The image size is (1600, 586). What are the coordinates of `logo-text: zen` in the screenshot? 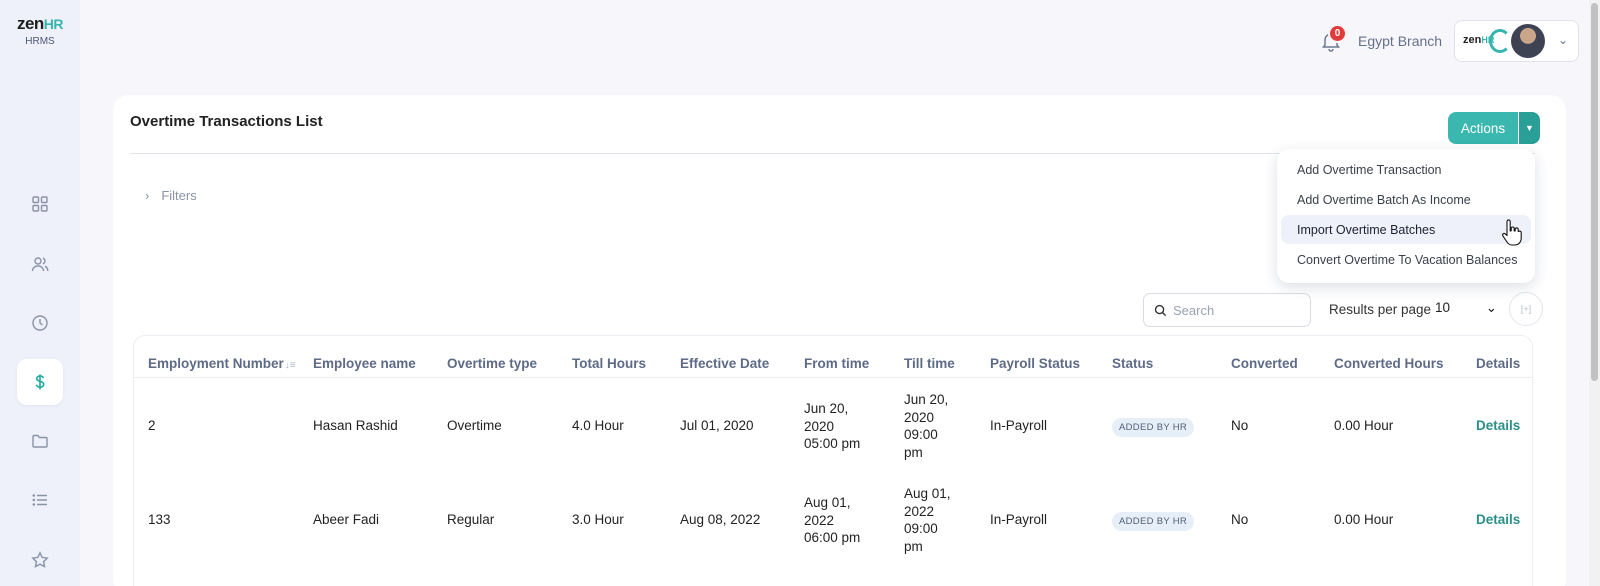 It's located at (30, 23).